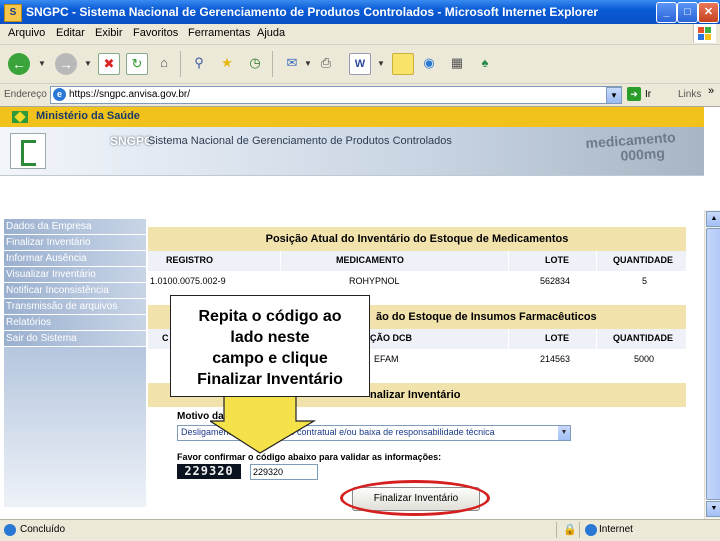 The height and width of the screenshot is (541, 720). Describe the element at coordinates (188, 281) in the screenshot. I see `cell-registro: 1.0100.0075.002-9` at that location.